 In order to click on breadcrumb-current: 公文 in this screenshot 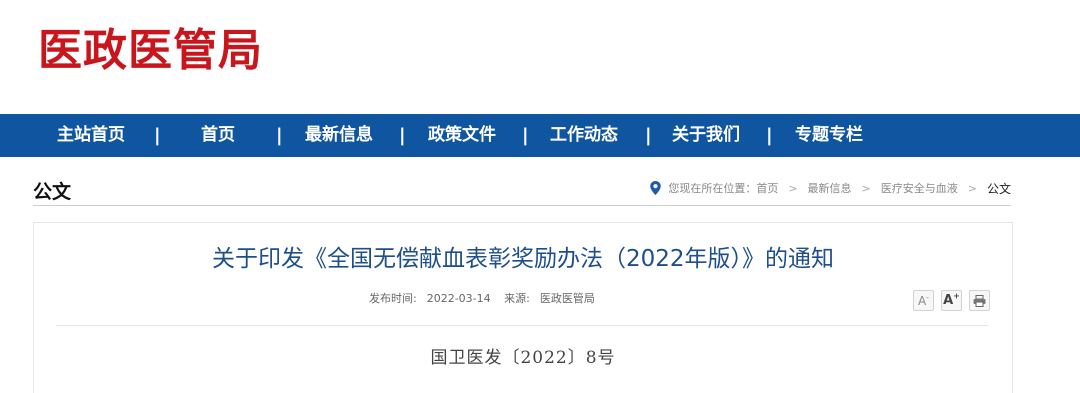, I will do `click(999, 188)`.